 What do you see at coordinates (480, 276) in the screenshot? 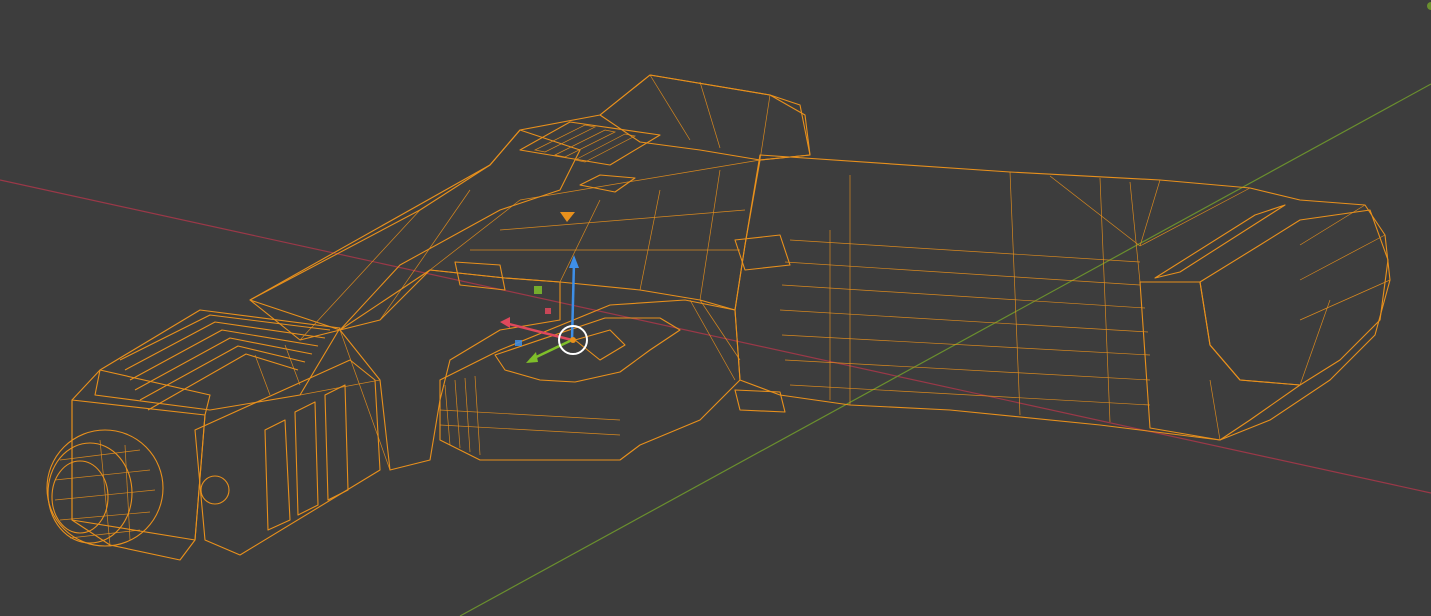
I see `slide-stop` at bounding box center [480, 276].